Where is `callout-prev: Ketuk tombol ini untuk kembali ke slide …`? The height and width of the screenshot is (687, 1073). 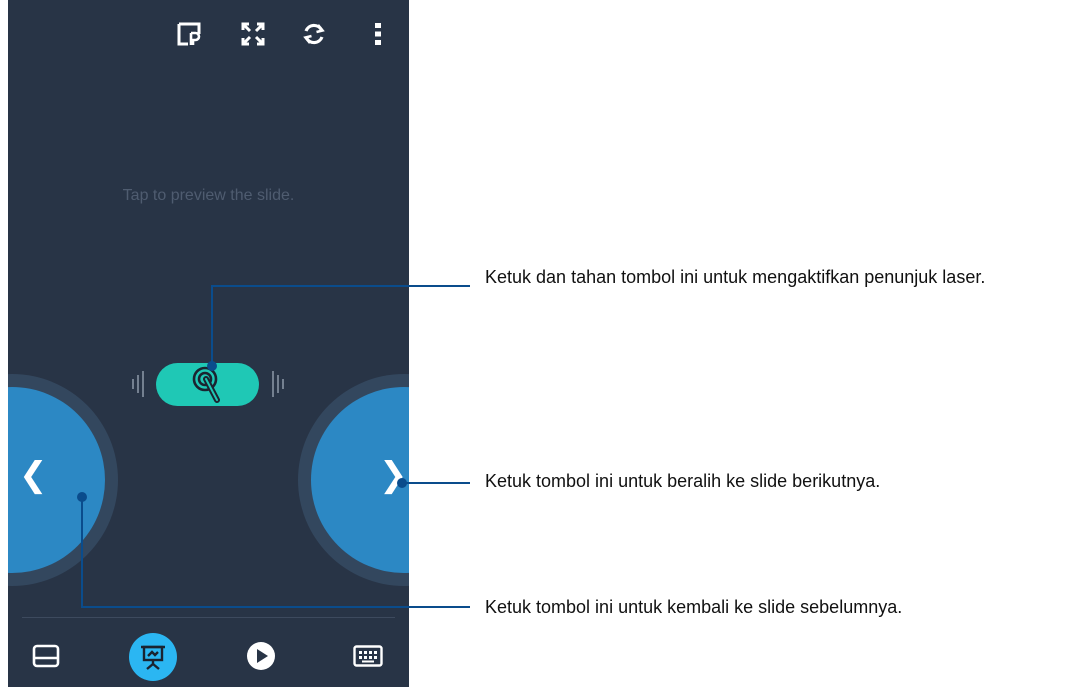
callout-prev: Ketuk tombol ini untuk kembali ke slide … is located at coordinates (694, 607).